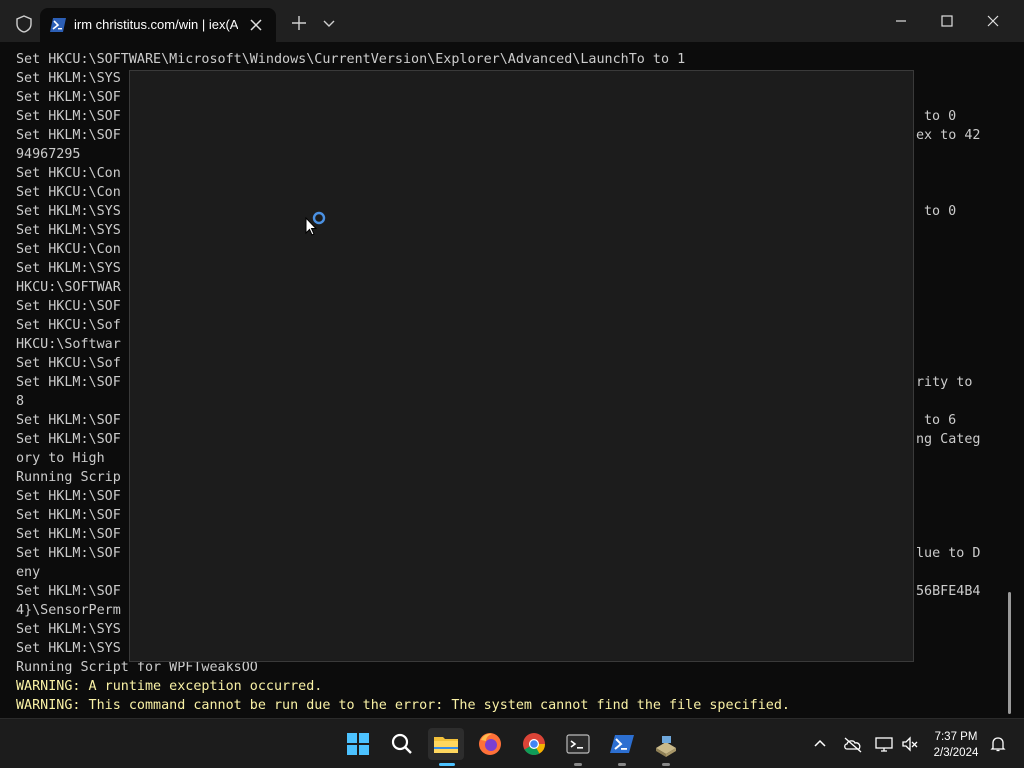 Image resolution: width=1024 pixels, height=768 pixels. I want to click on onedrive-off-icon, so click(853, 744).